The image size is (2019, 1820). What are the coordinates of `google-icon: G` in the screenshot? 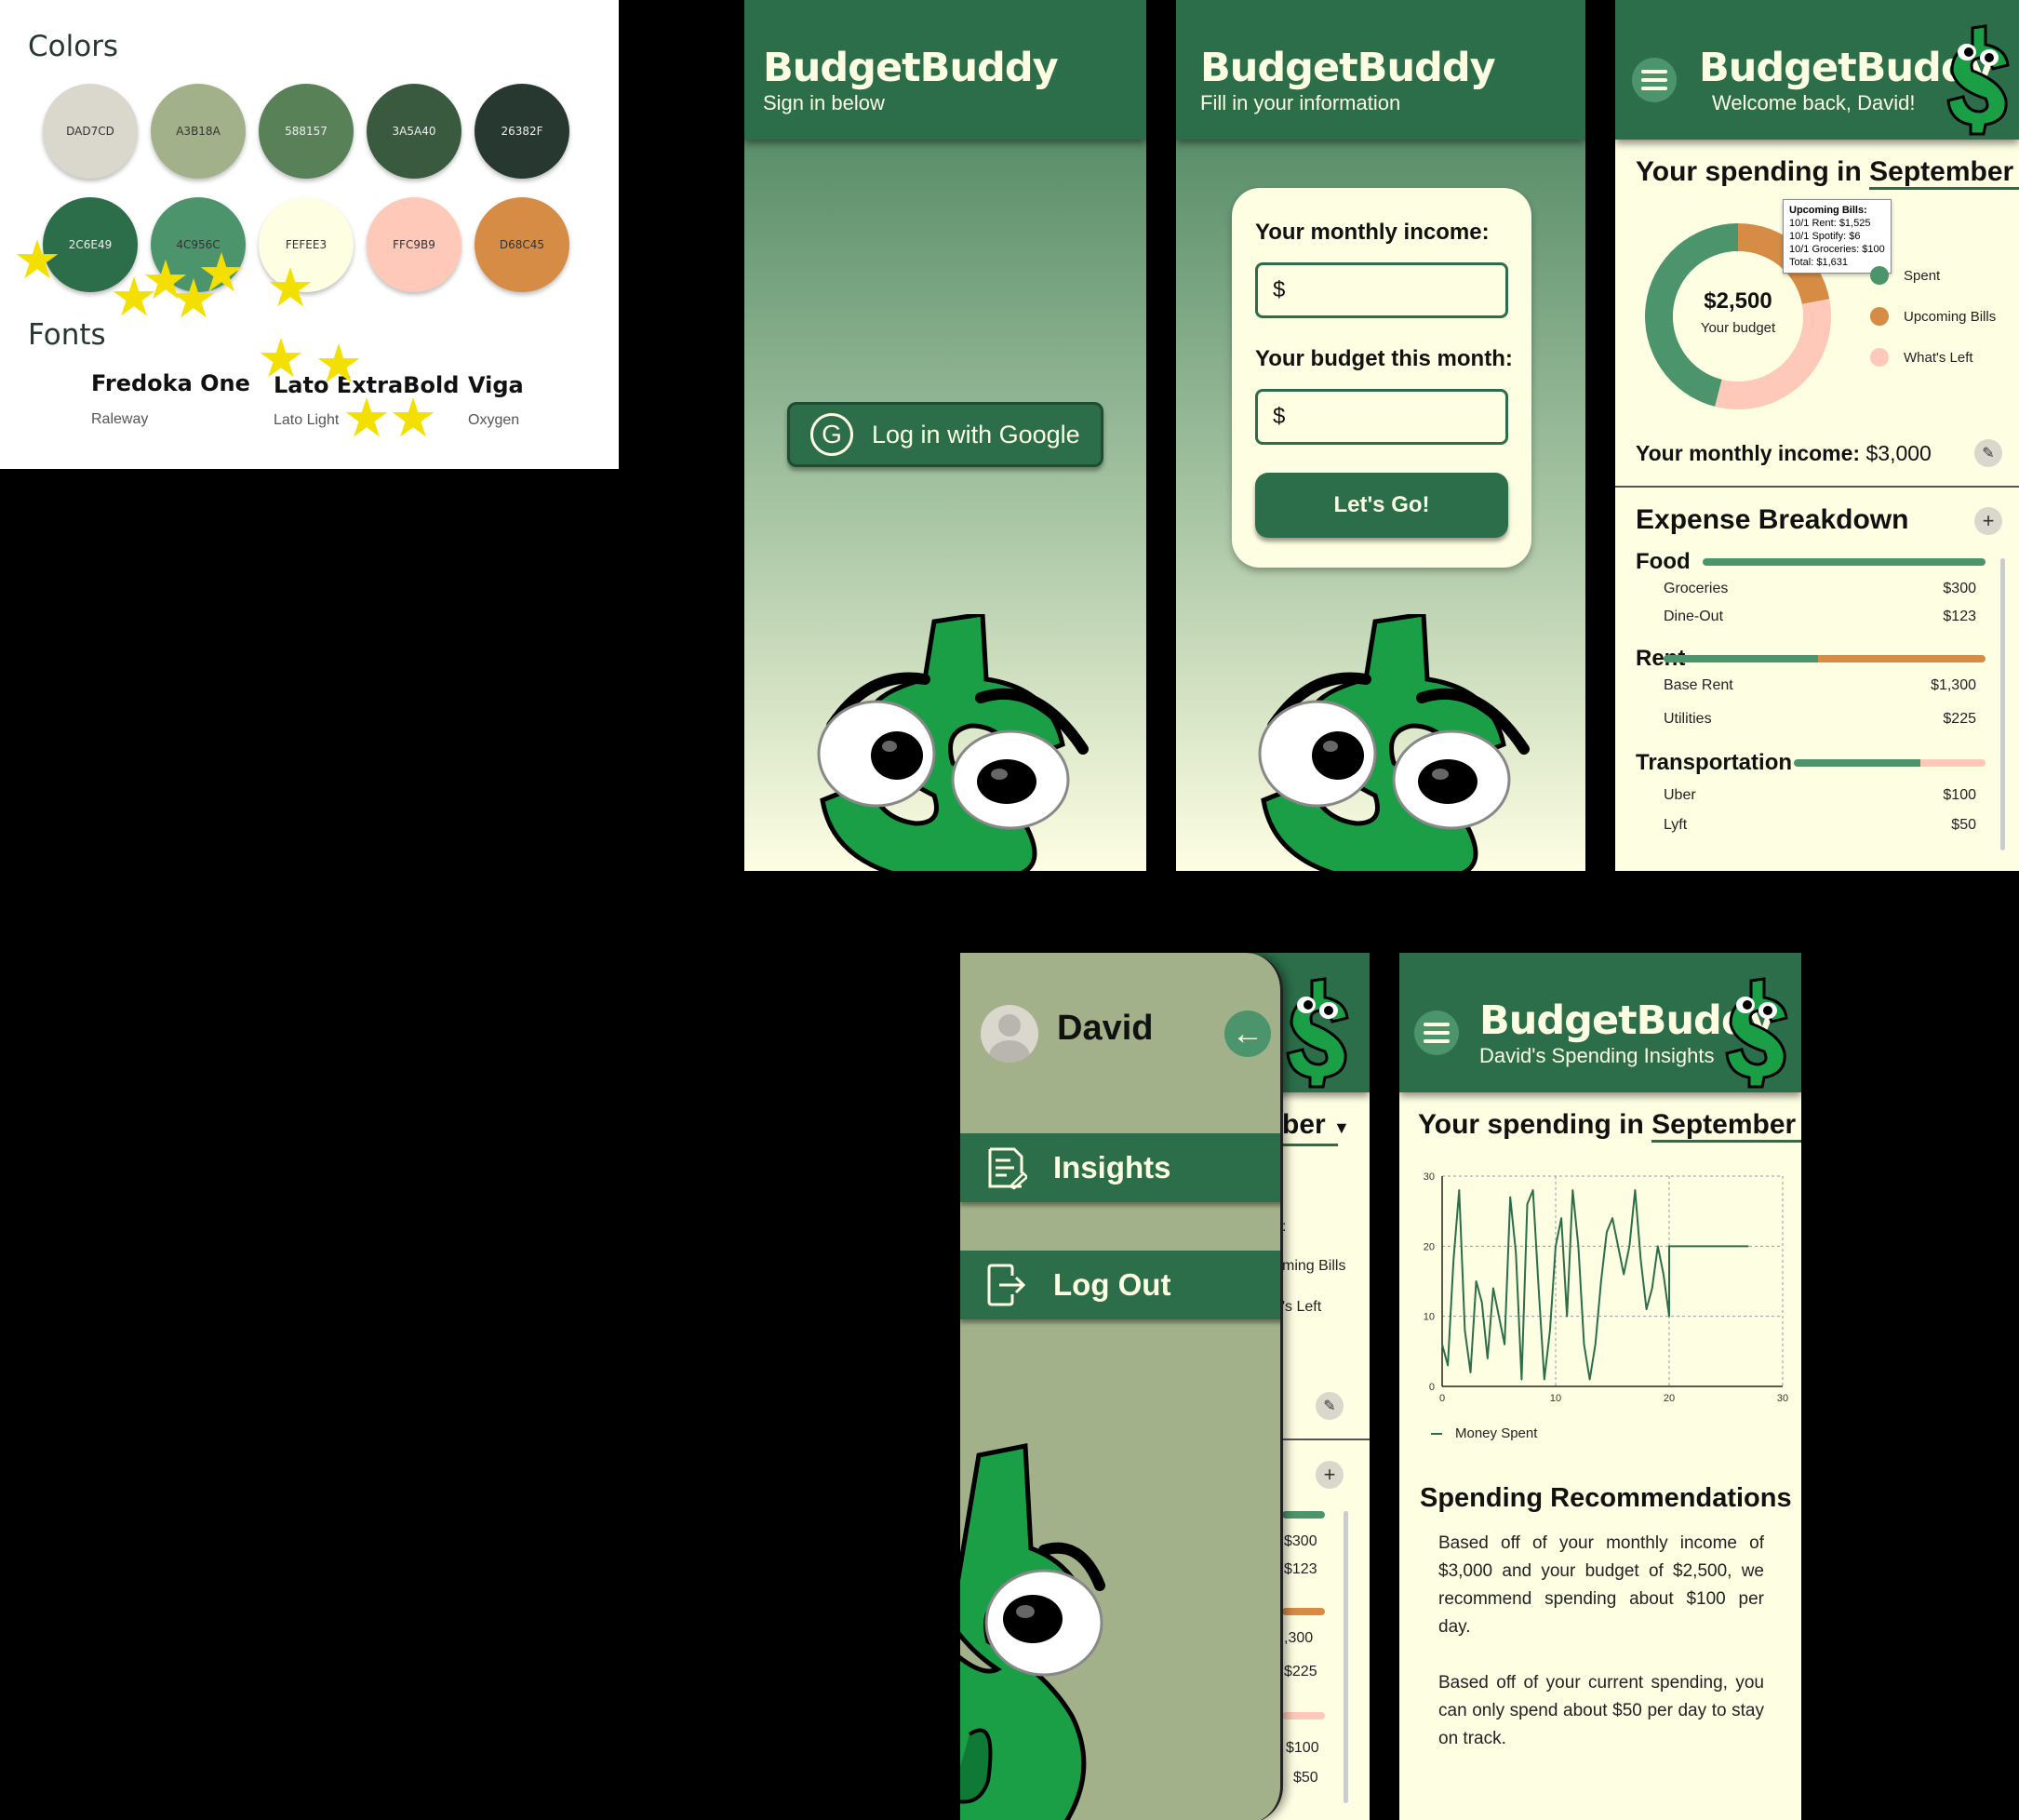 It's located at (831, 434).